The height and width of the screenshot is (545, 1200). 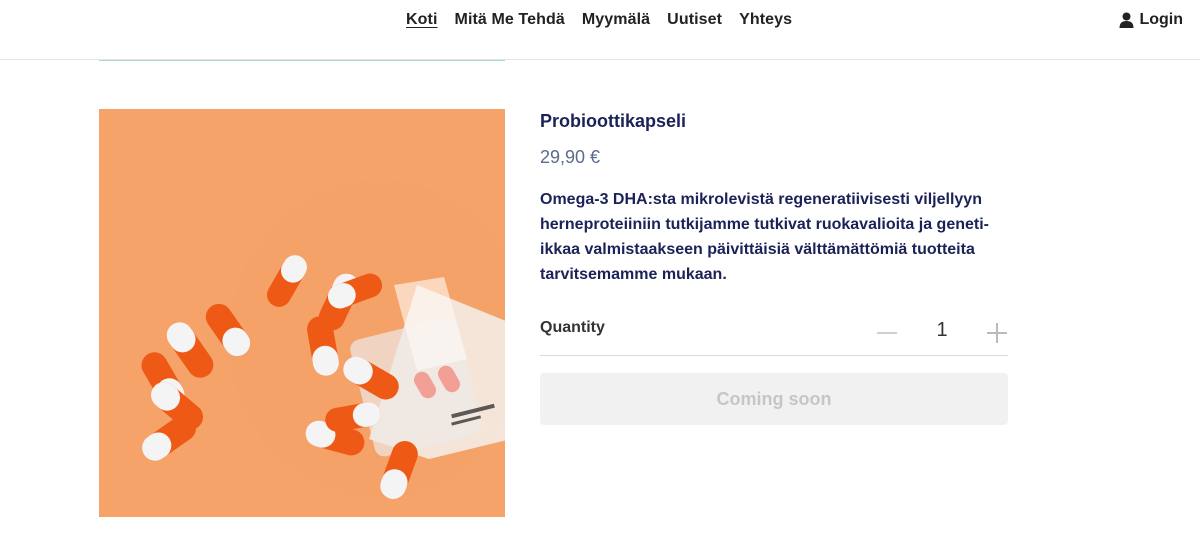 What do you see at coordinates (1161, 19) in the screenshot?
I see `login-label: Login` at bounding box center [1161, 19].